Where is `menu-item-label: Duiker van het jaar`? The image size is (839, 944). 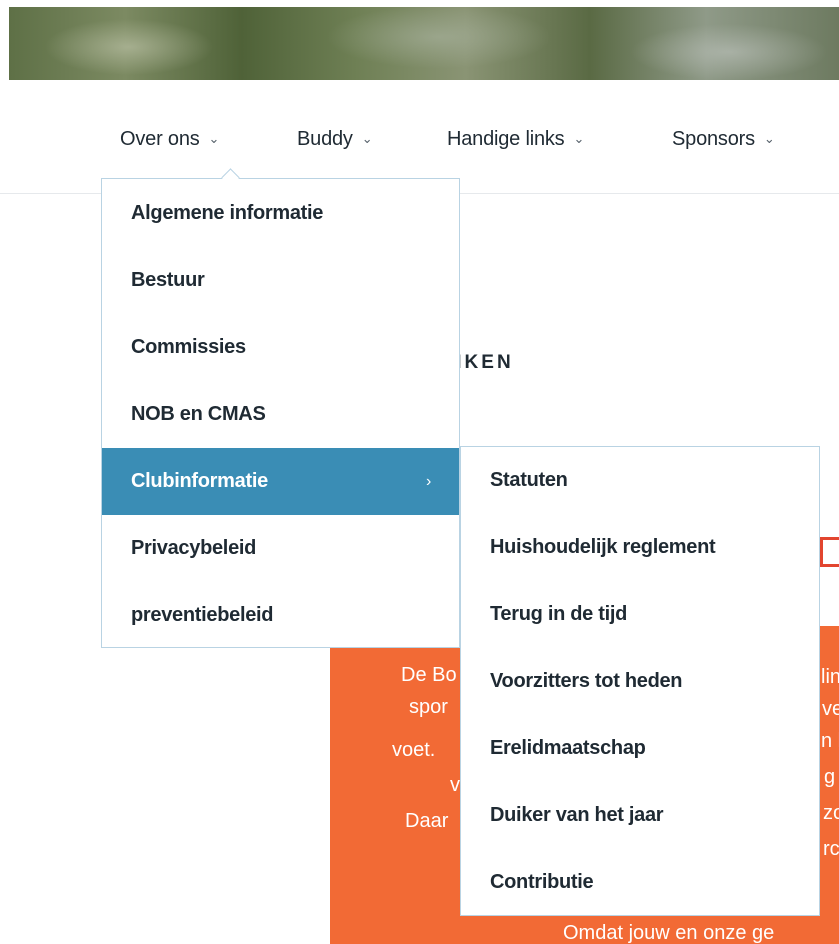
menu-item-label: Duiker van het jaar is located at coordinates (577, 815).